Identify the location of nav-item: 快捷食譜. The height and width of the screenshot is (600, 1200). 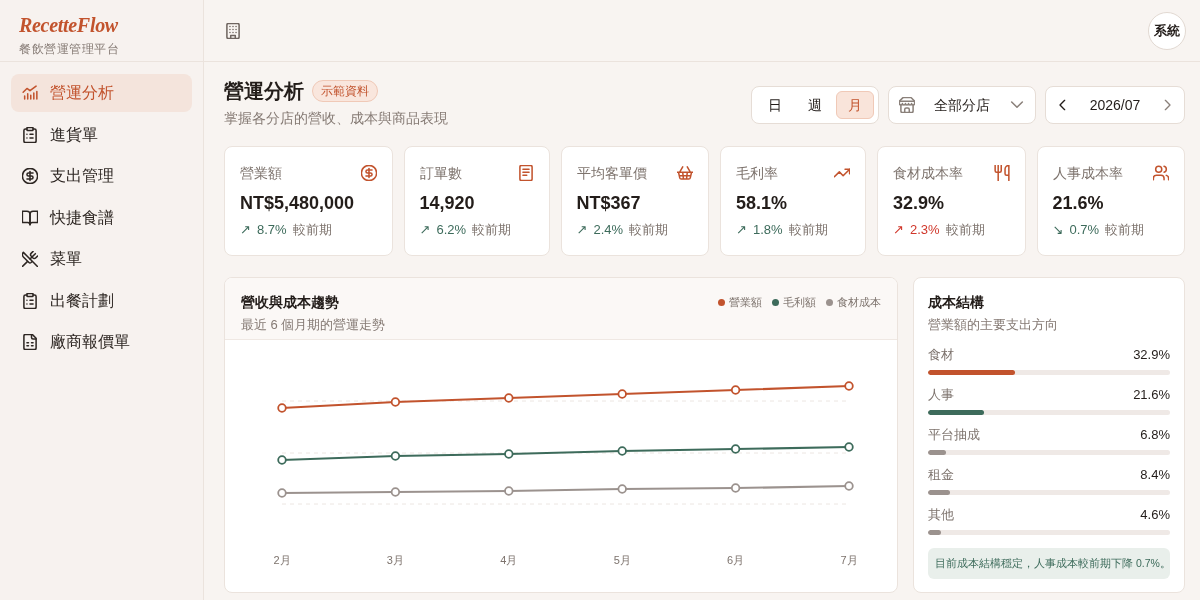
(101, 217).